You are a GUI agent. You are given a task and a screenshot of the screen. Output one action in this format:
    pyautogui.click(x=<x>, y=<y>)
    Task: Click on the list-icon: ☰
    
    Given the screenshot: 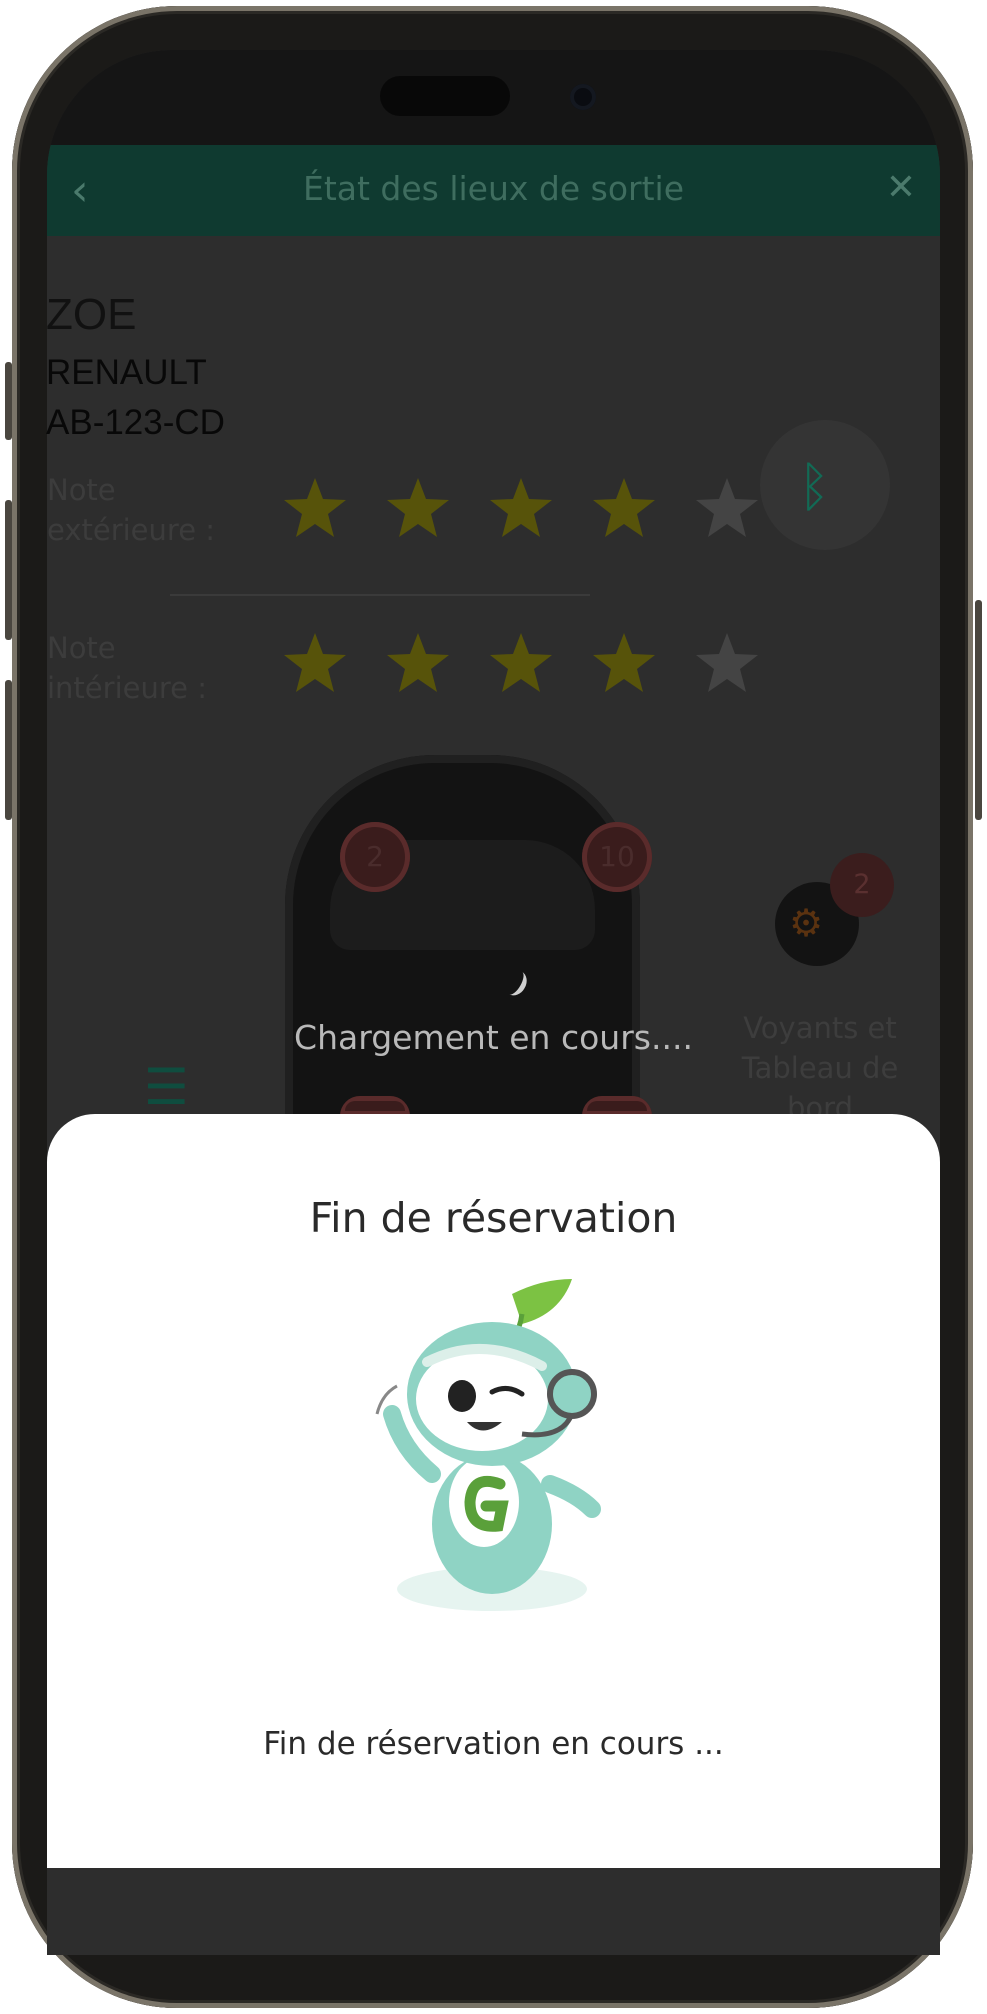 What is the action you would take?
    pyautogui.click(x=166, y=1087)
    